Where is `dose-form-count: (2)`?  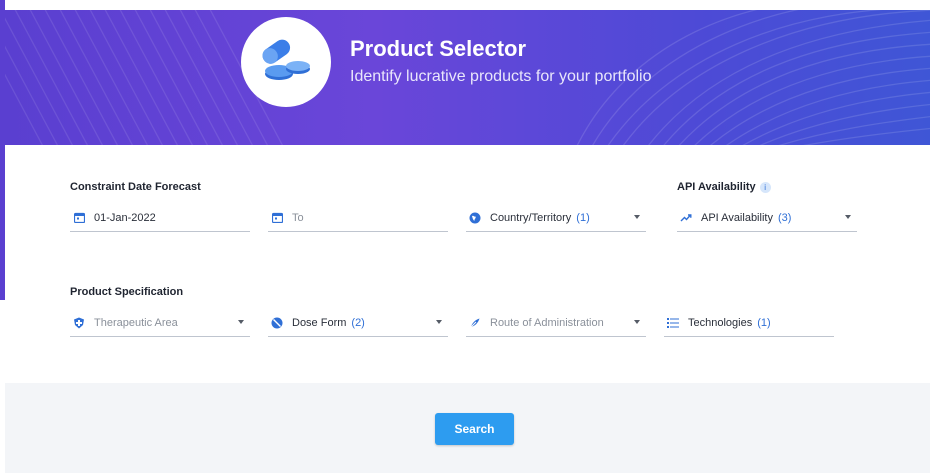 dose-form-count: (2) is located at coordinates (358, 322).